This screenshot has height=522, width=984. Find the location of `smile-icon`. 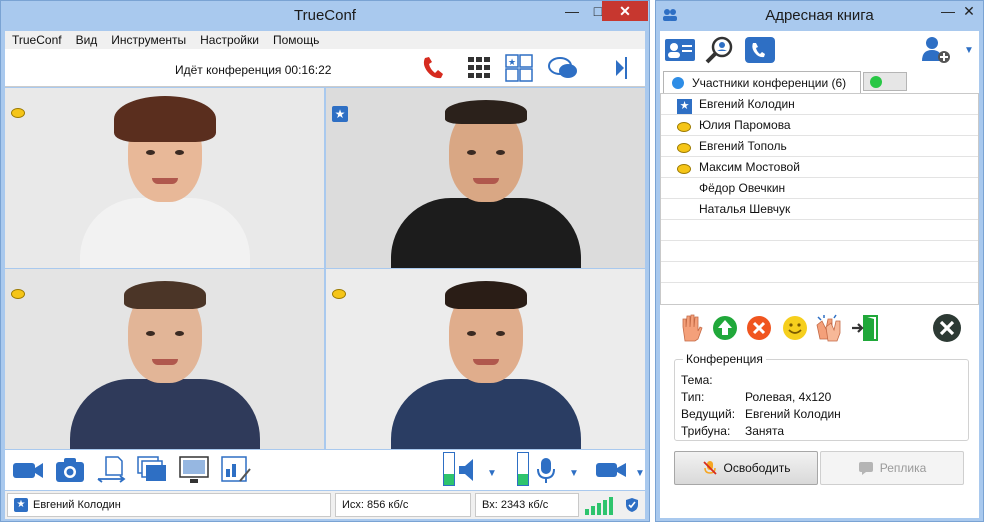

smile-icon is located at coordinates (795, 328).